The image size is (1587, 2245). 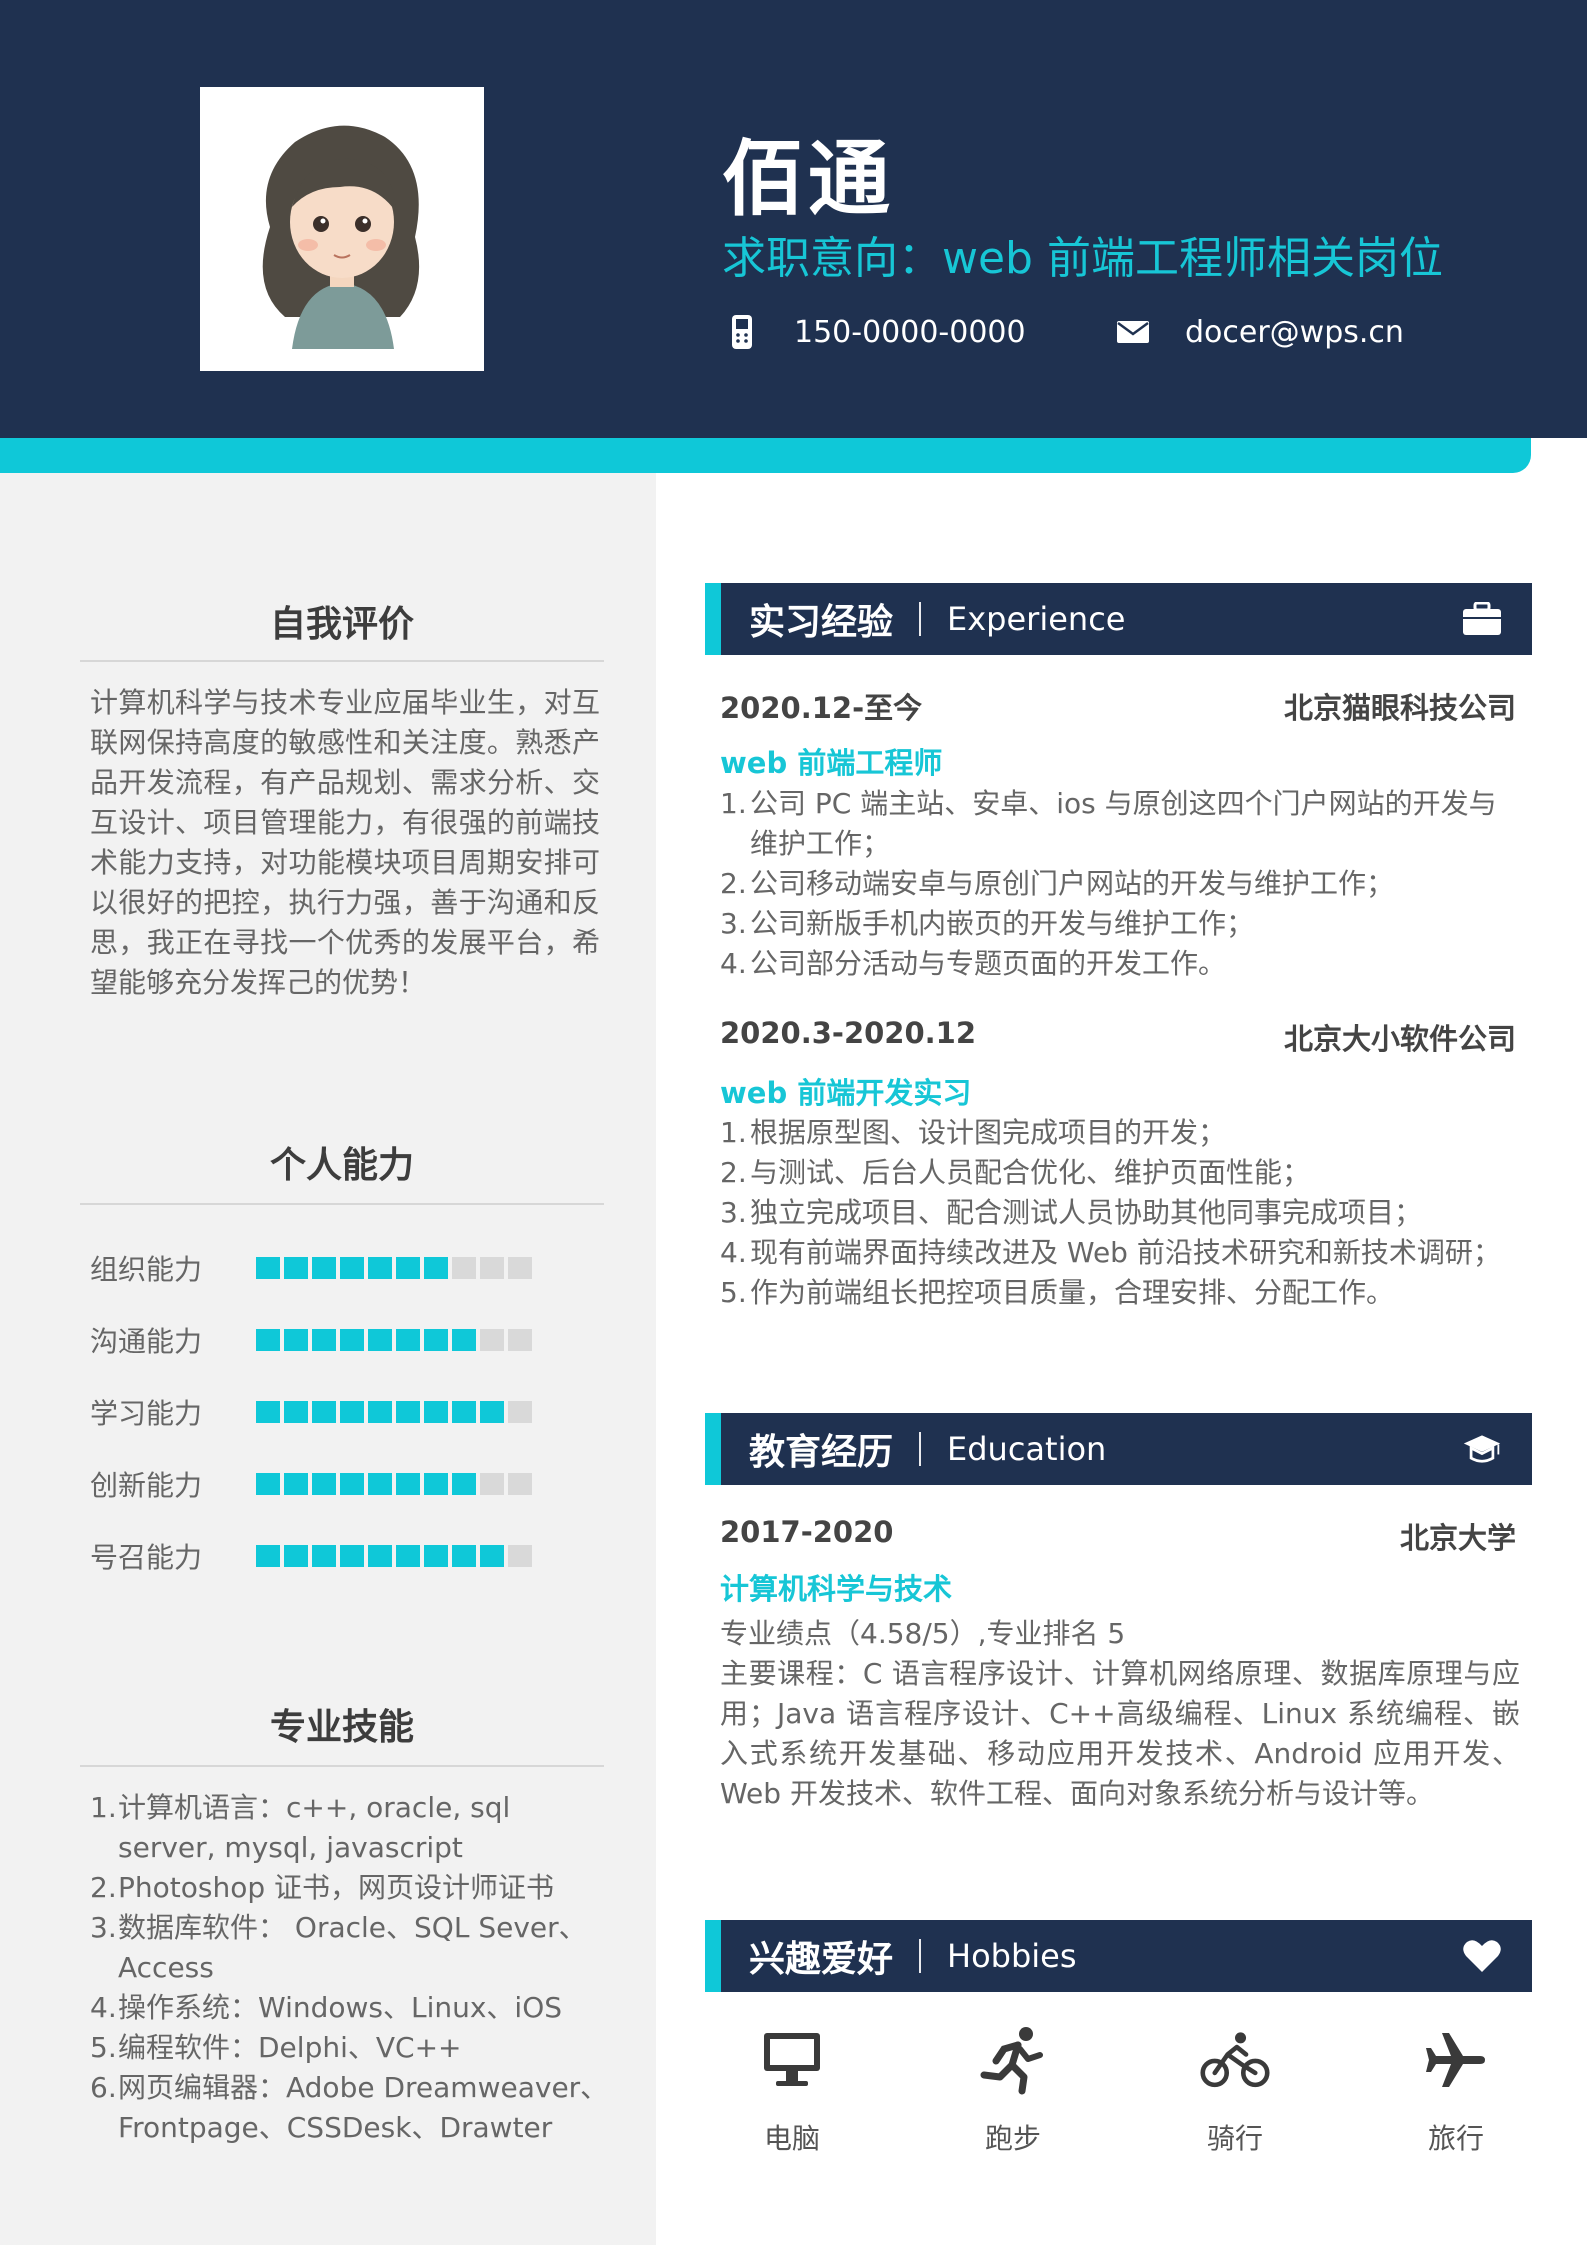 What do you see at coordinates (1456, 2060) in the screenshot?
I see `airplane-icon` at bounding box center [1456, 2060].